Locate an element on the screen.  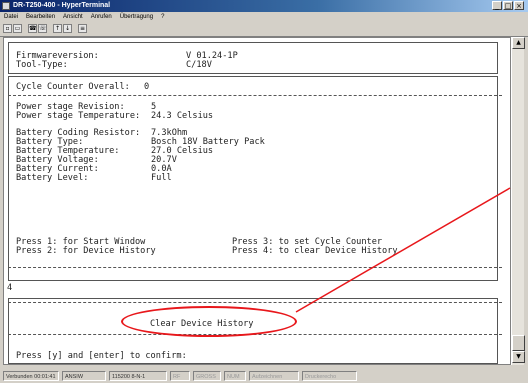
window-controls: _ □ × is located at coordinates (508, 5).